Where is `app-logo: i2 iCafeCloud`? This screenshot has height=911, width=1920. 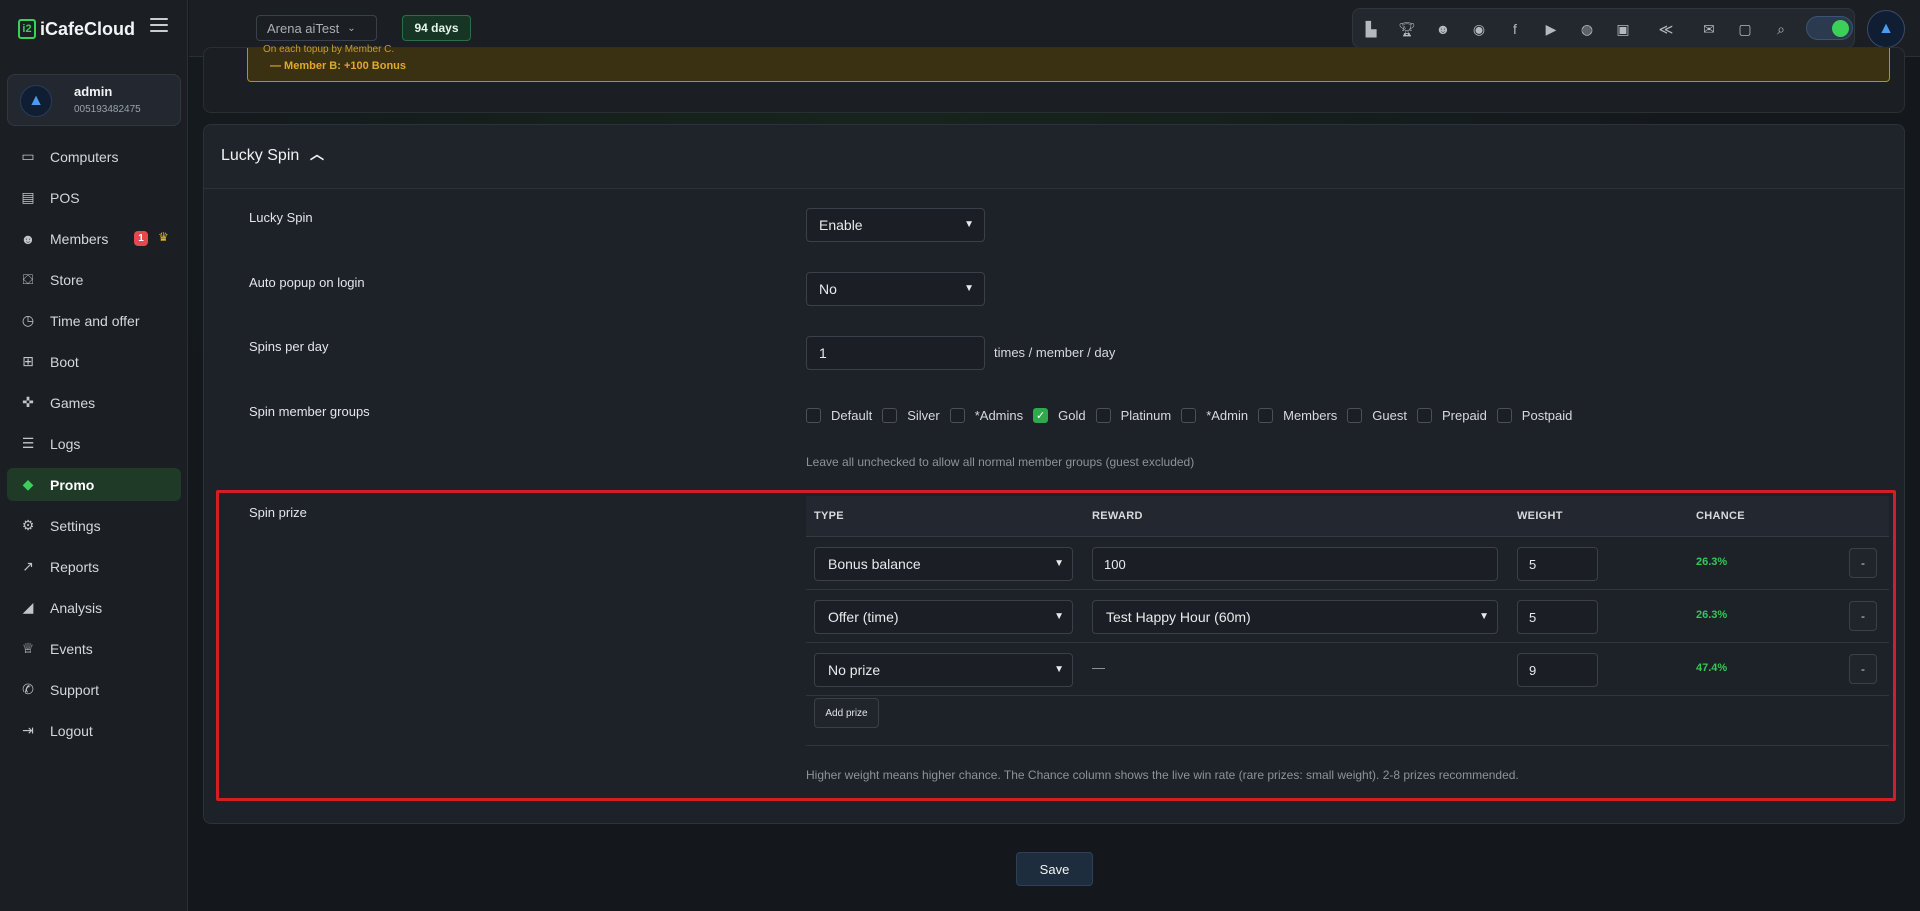 app-logo: i2 iCafeCloud is located at coordinates (76, 29).